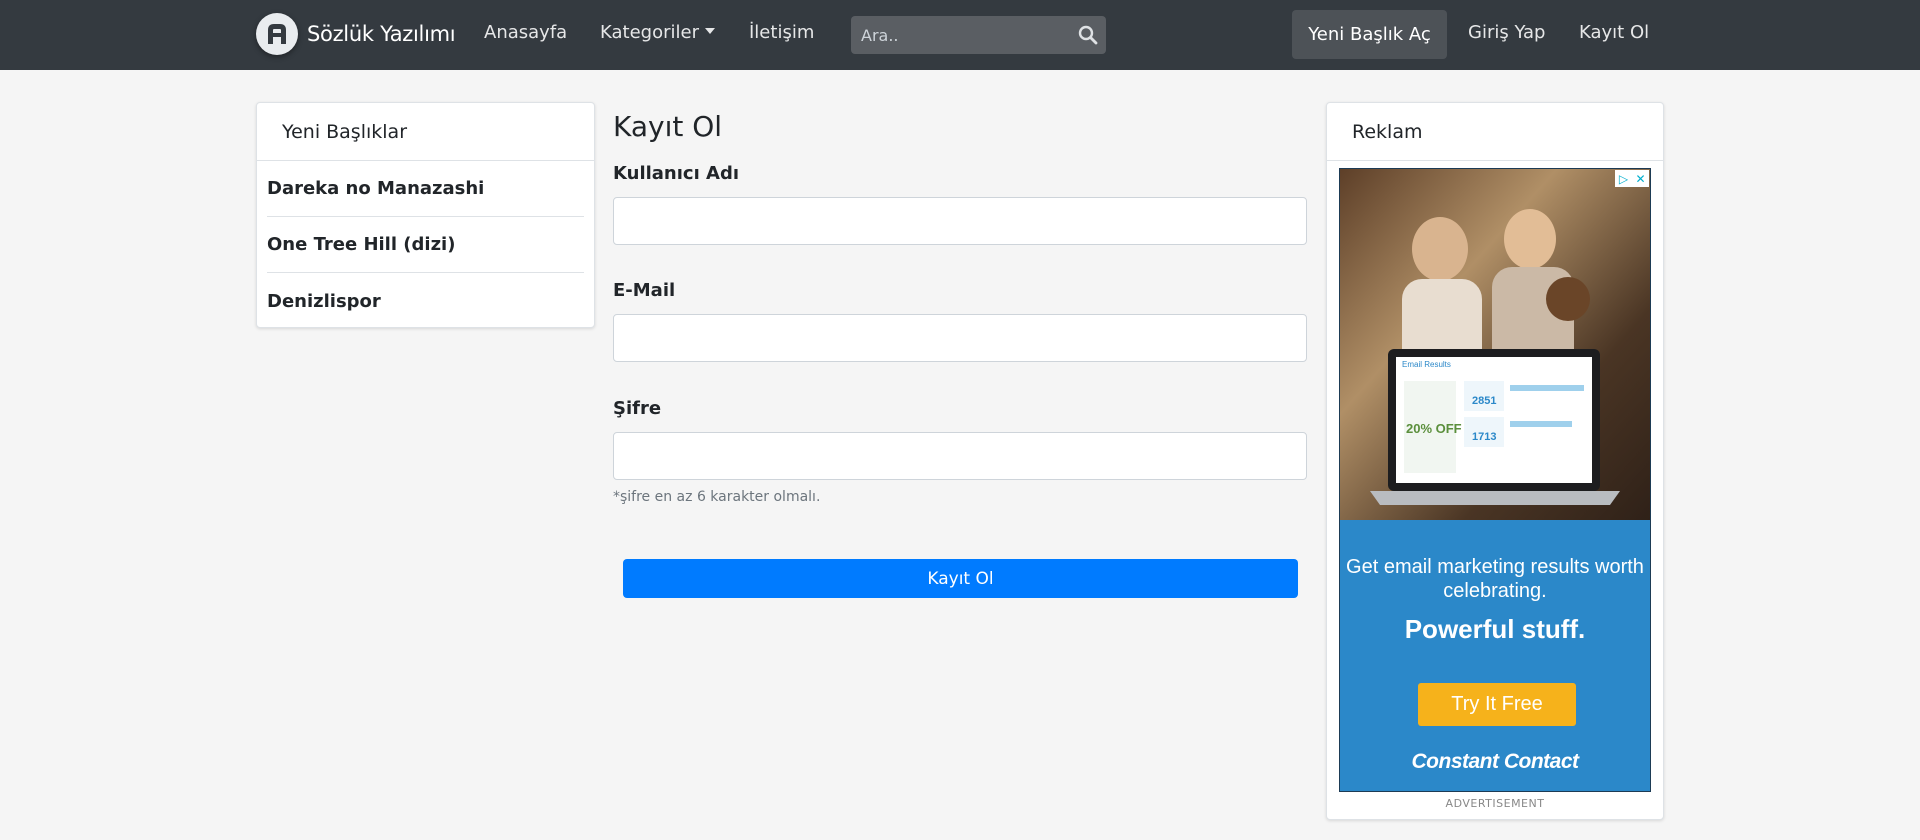  Describe the element at coordinates (1614, 32) in the screenshot. I see `register-link: Kayıt Ol` at that location.